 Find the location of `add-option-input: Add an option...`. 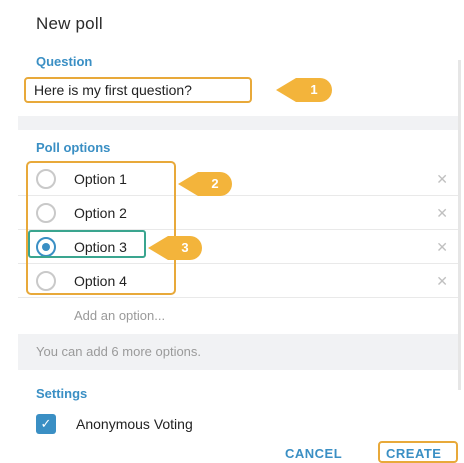

add-option-input: Add an option... is located at coordinates (119, 315).